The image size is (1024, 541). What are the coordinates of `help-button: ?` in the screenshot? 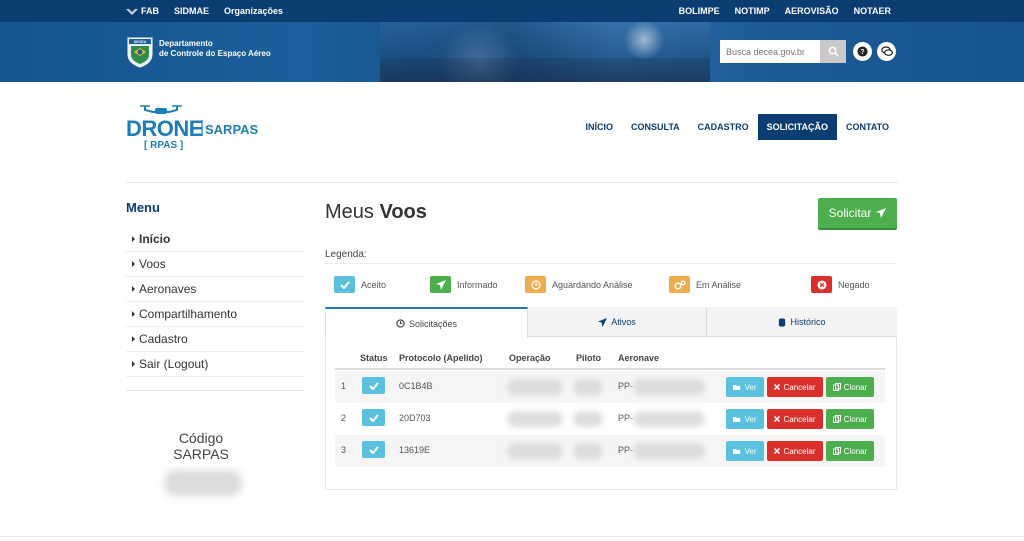 It's located at (862, 51).